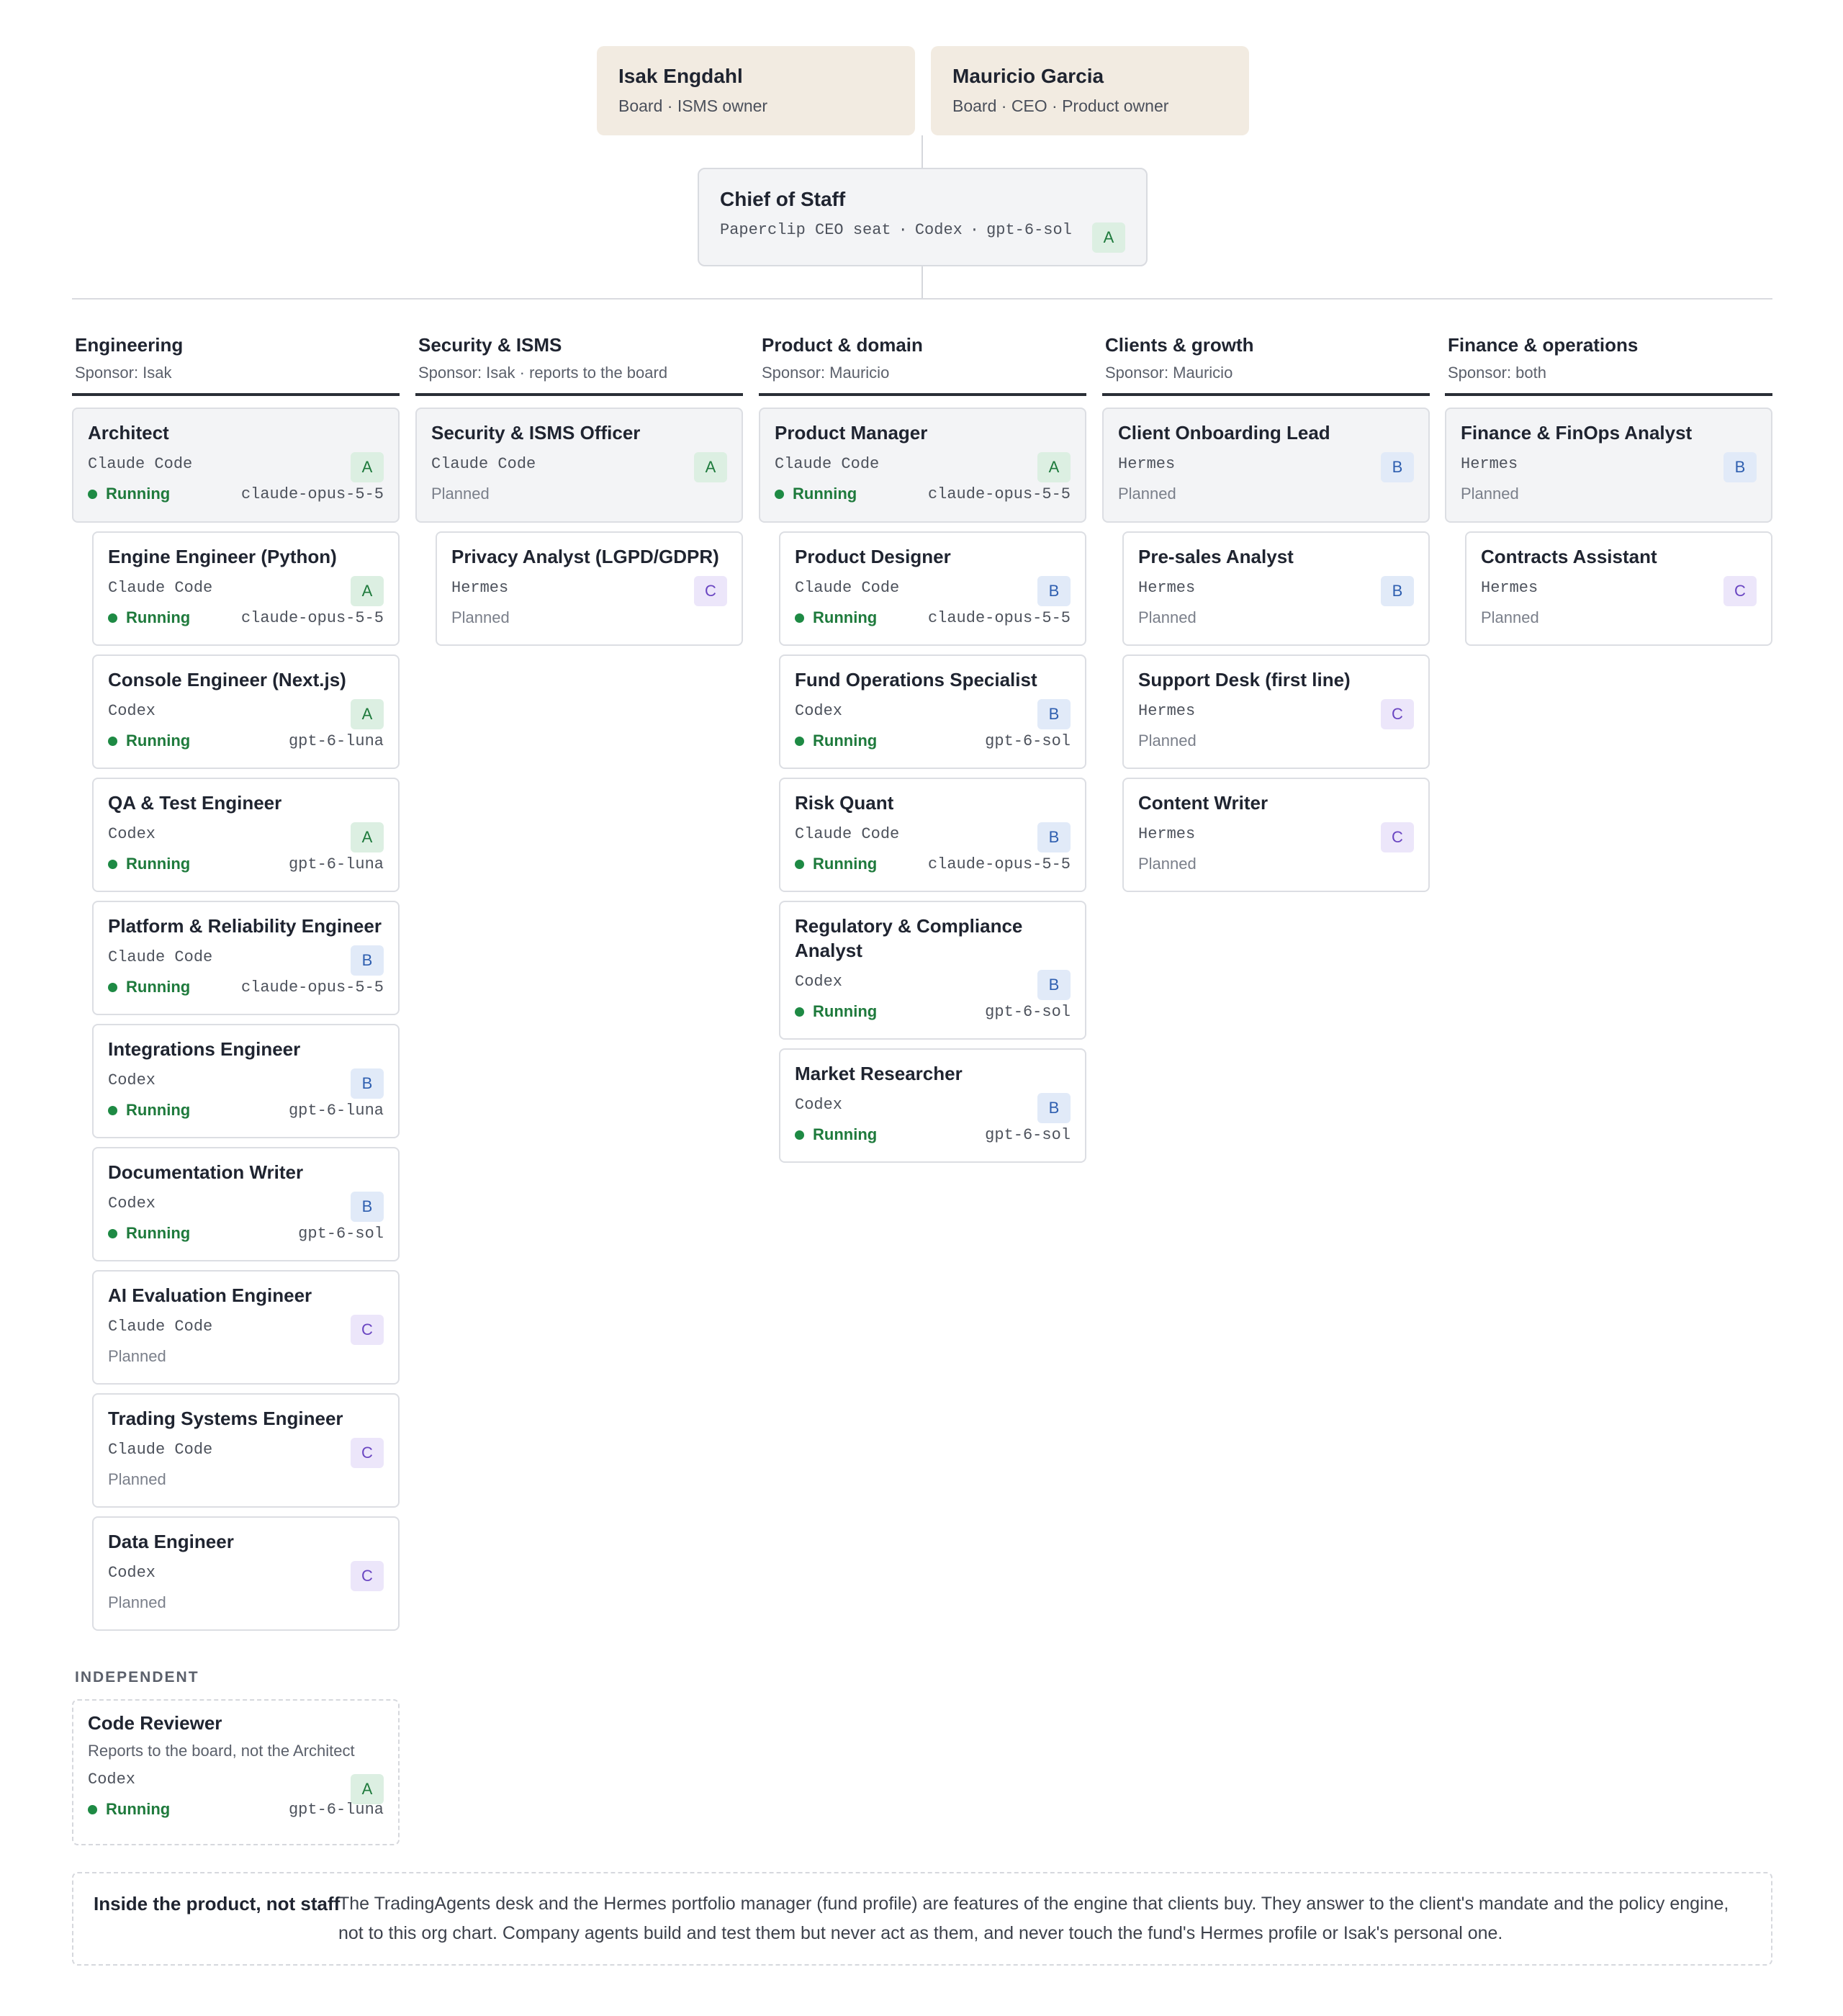  I want to click on agent-card: Support Desk (first line) Hermes C Planned, so click(1276, 711).